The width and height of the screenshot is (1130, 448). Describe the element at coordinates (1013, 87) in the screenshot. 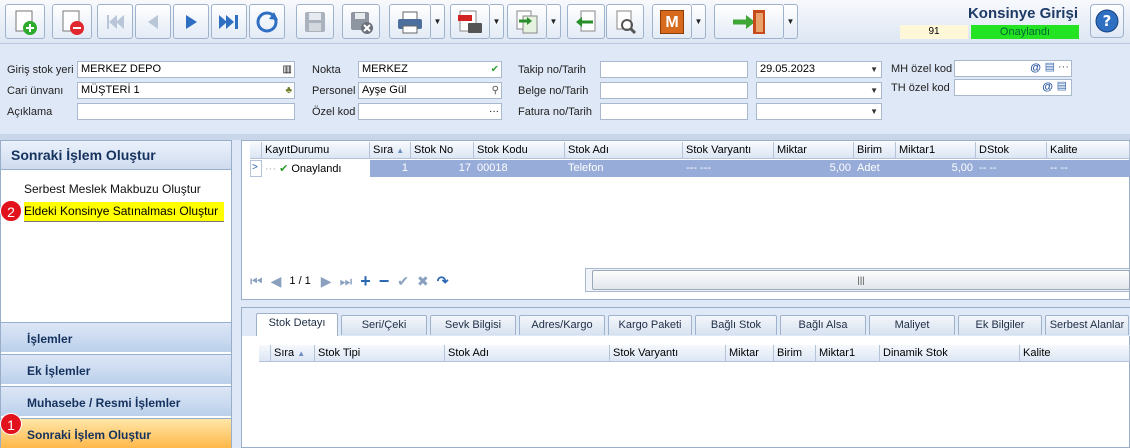

I see `th-ozel-kod-field: @ ▤` at that location.